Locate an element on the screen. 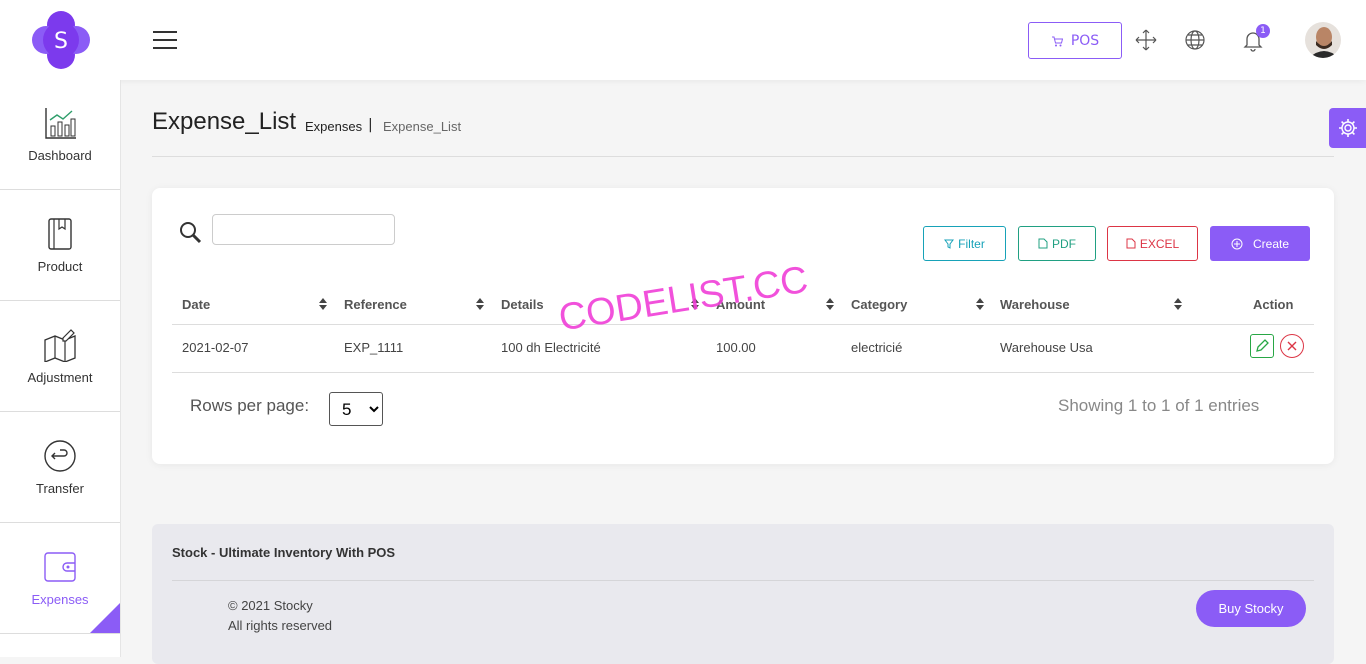 The image size is (1366, 664). rights-text: All rights reserved is located at coordinates (280, 625).